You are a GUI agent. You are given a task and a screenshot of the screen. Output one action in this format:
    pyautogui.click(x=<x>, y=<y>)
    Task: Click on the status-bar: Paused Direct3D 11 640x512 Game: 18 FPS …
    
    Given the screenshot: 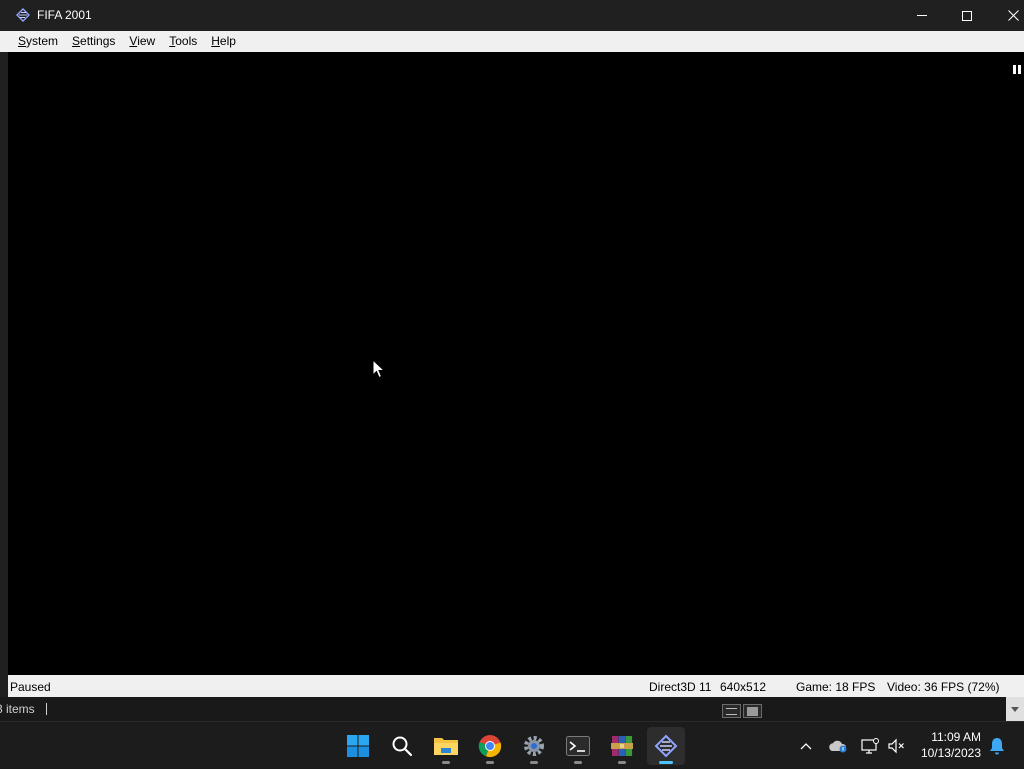 What is the action you would take?
    pyautogui.click(x=516, y=686)
    